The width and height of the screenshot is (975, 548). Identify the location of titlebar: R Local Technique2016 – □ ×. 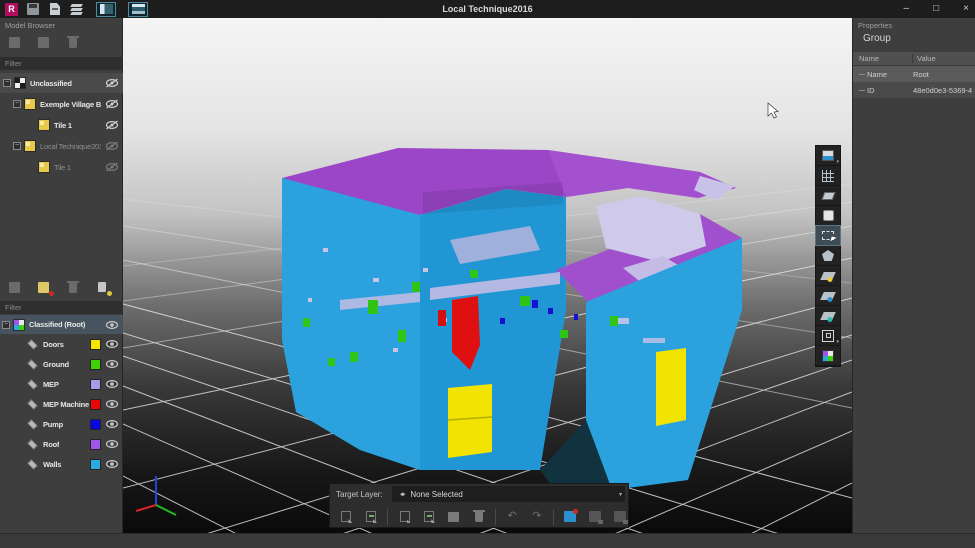
(487, 9).